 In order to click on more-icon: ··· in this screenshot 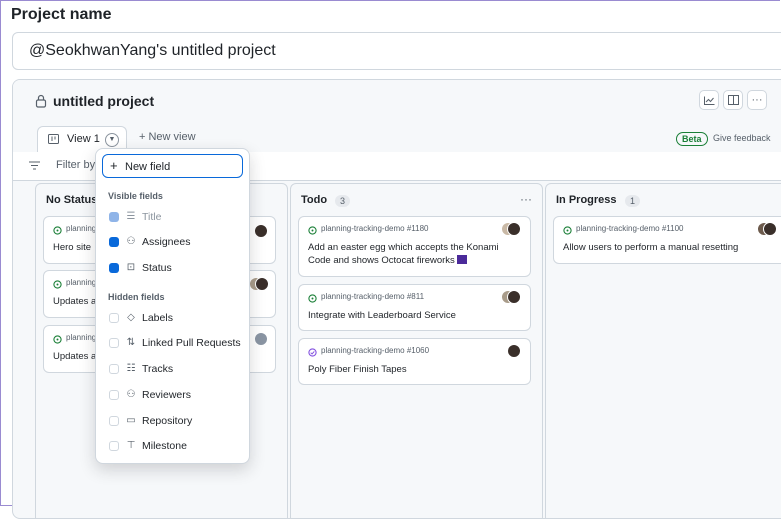, I will do `click(757, 100)`.